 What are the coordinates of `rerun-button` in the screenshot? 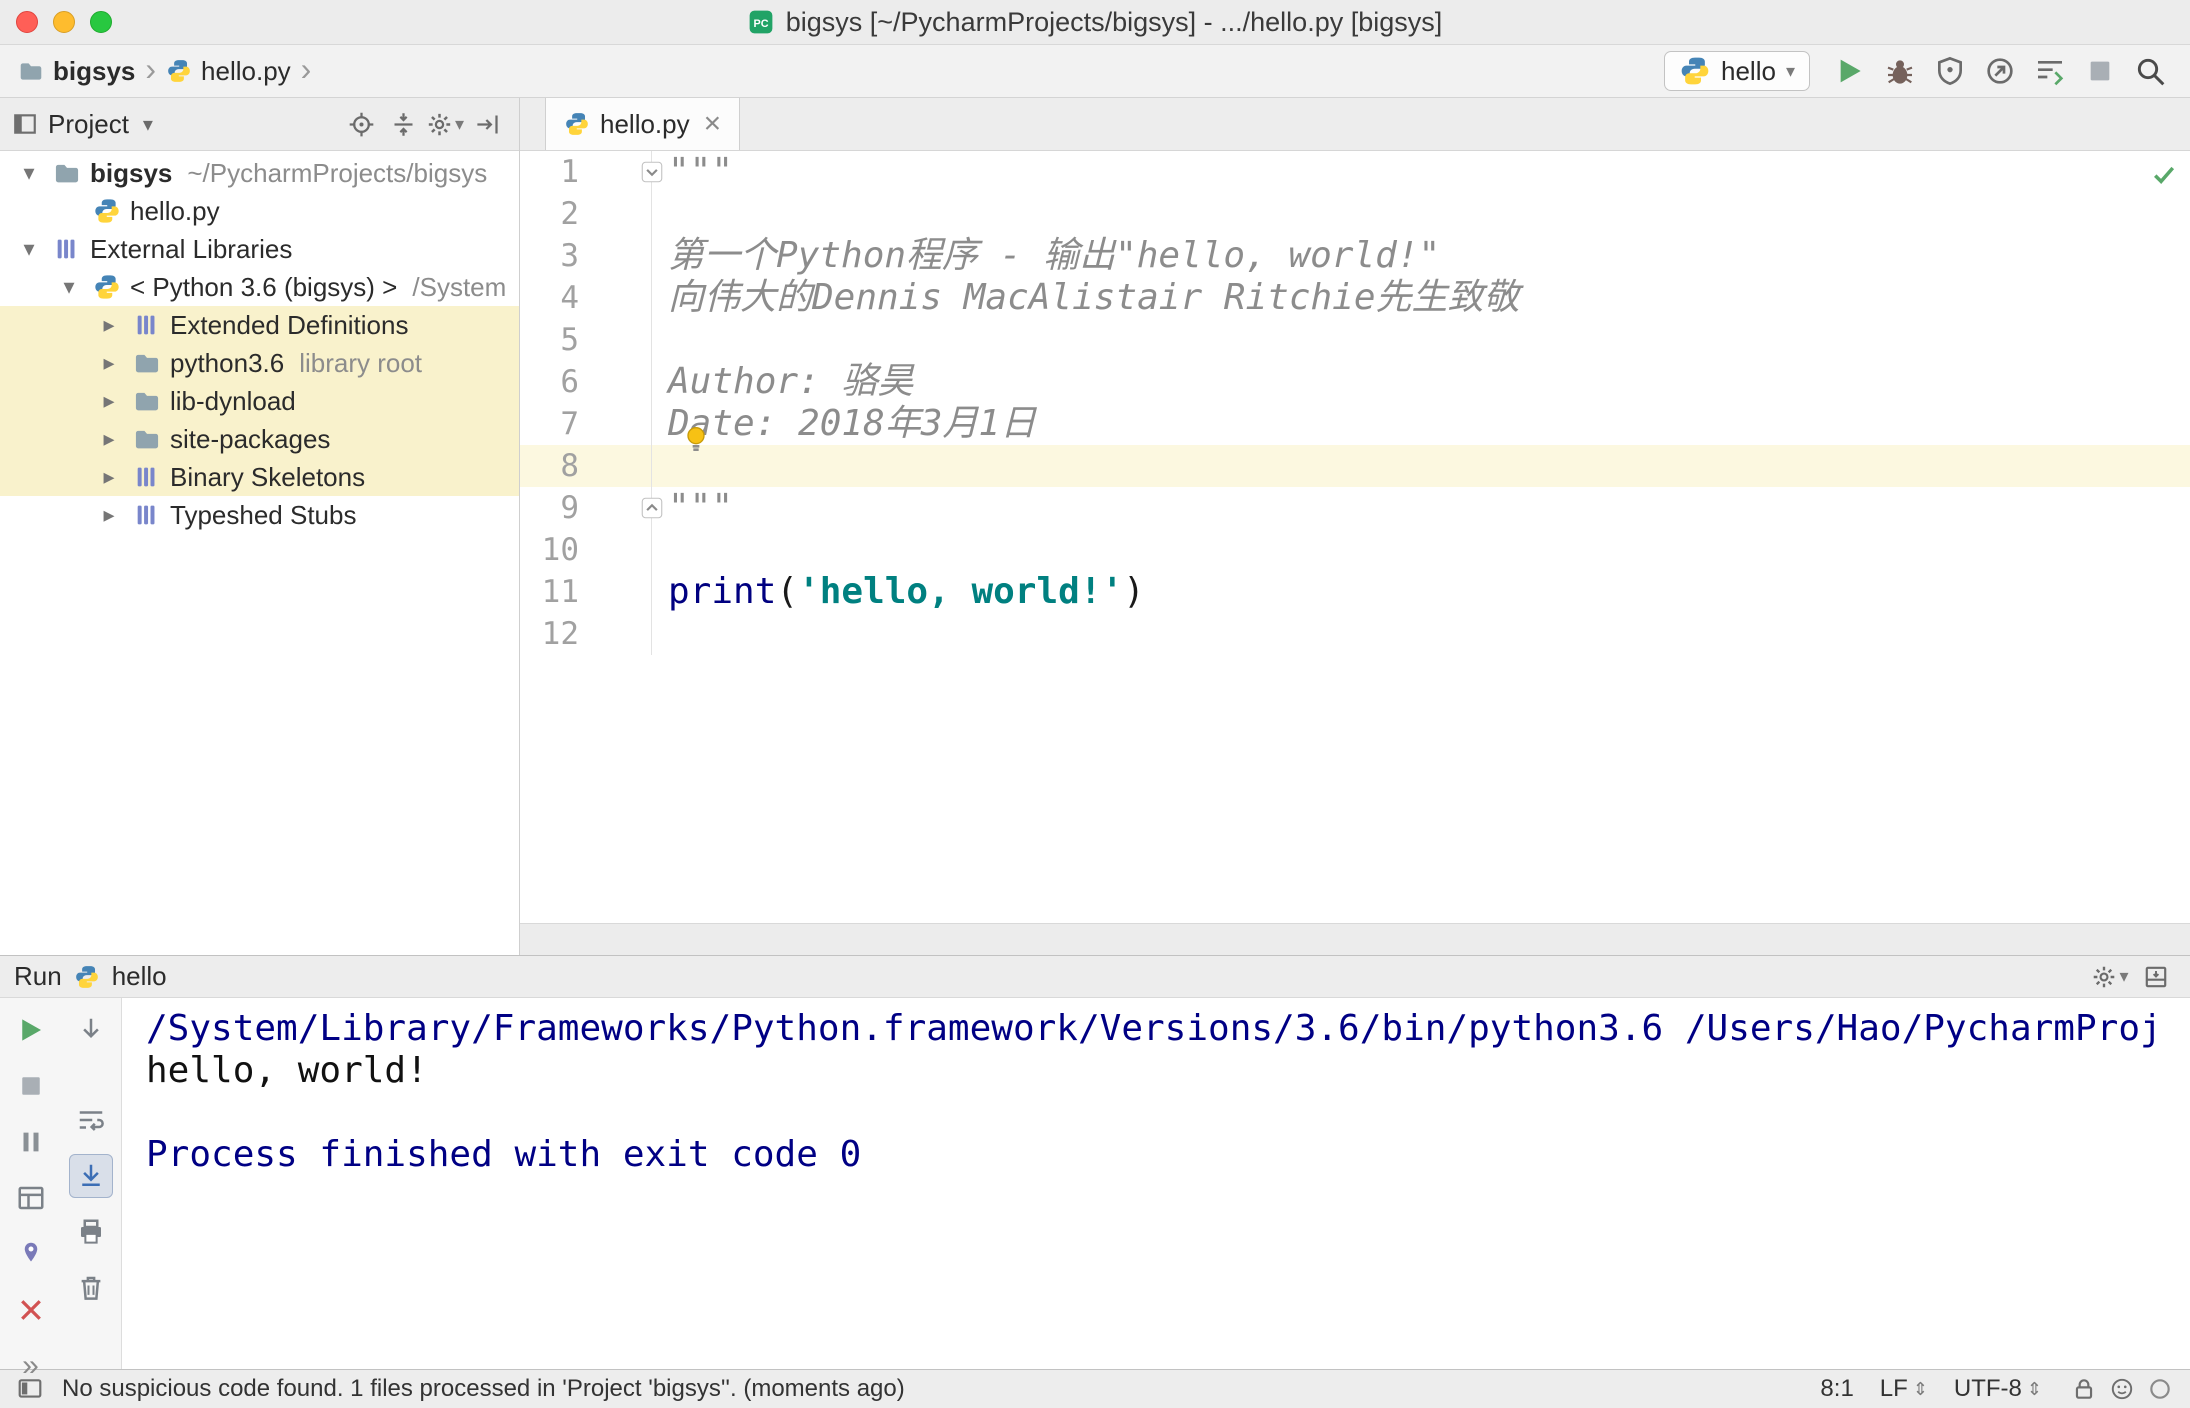 It's located at (31, 1030).